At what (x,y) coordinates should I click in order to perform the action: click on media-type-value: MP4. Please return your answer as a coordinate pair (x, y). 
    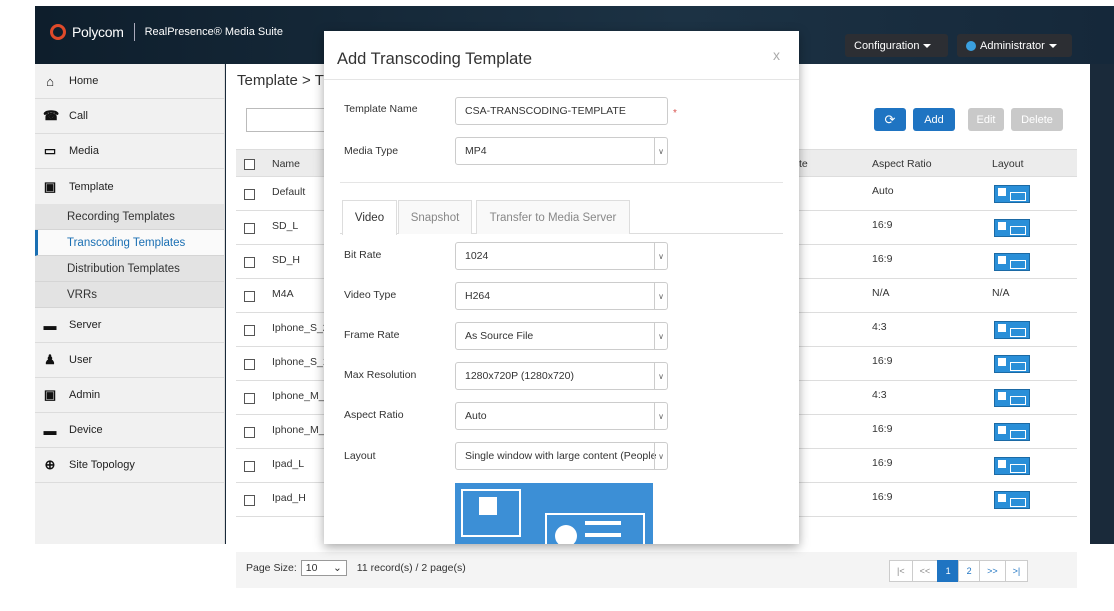
    Looking at the image, I should click on (476, 151).